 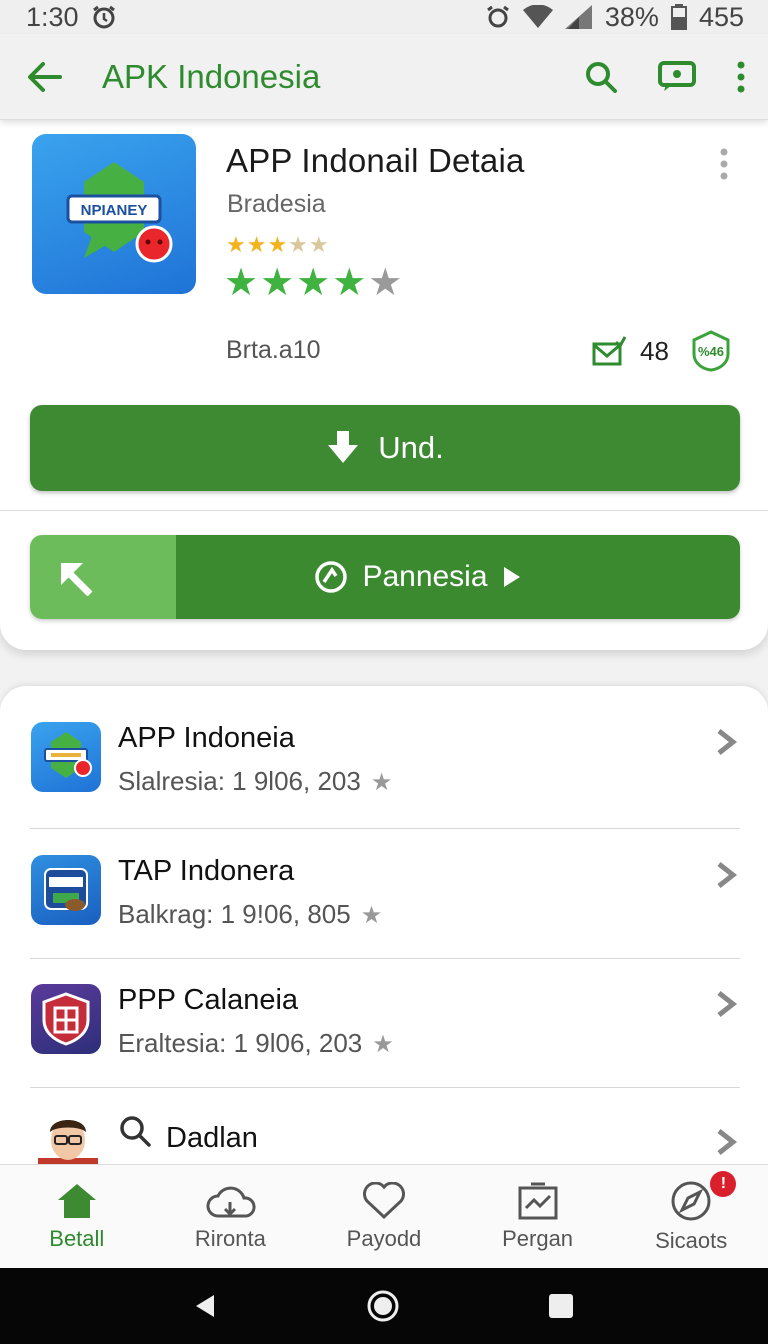 I want to click on nav-item-charts: Pergan, so click(x=538, y=1216).